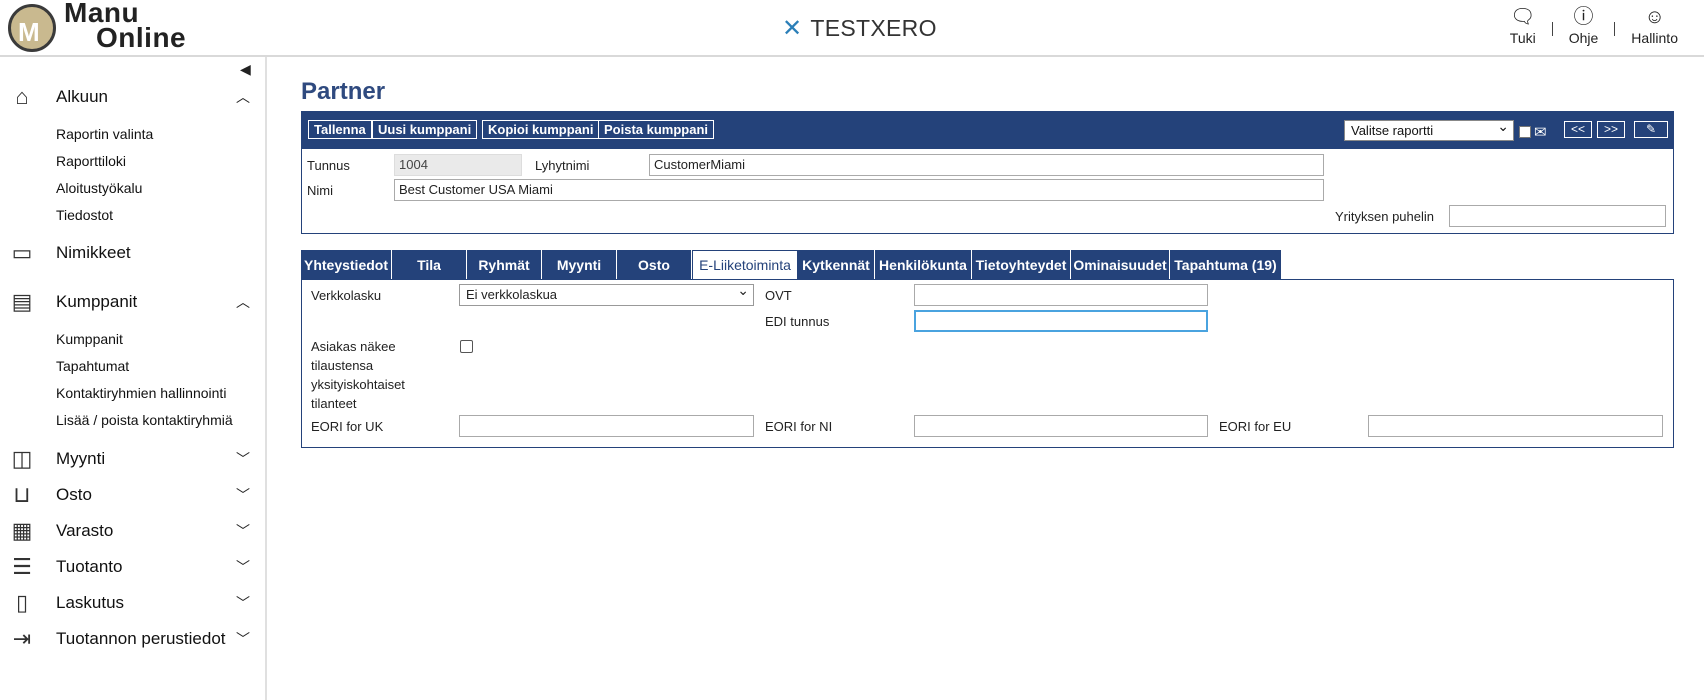 Image resolution: width=1704 pixels, height=700 pixels. What do you see at coordinates (22, 458) in the screenshot?
I see `wallet-icon: ◫` at bounding box center [22, 458].